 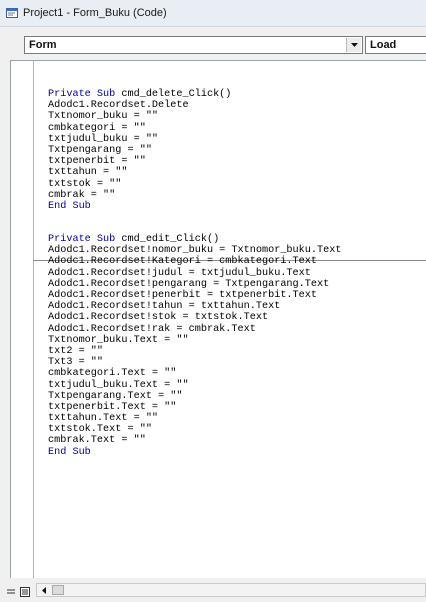 What do you see at coordinates (194, 396) in the screenshot?
I see `code-line: Txtpengarang.Text = ""` at bounding box center [194, 396].